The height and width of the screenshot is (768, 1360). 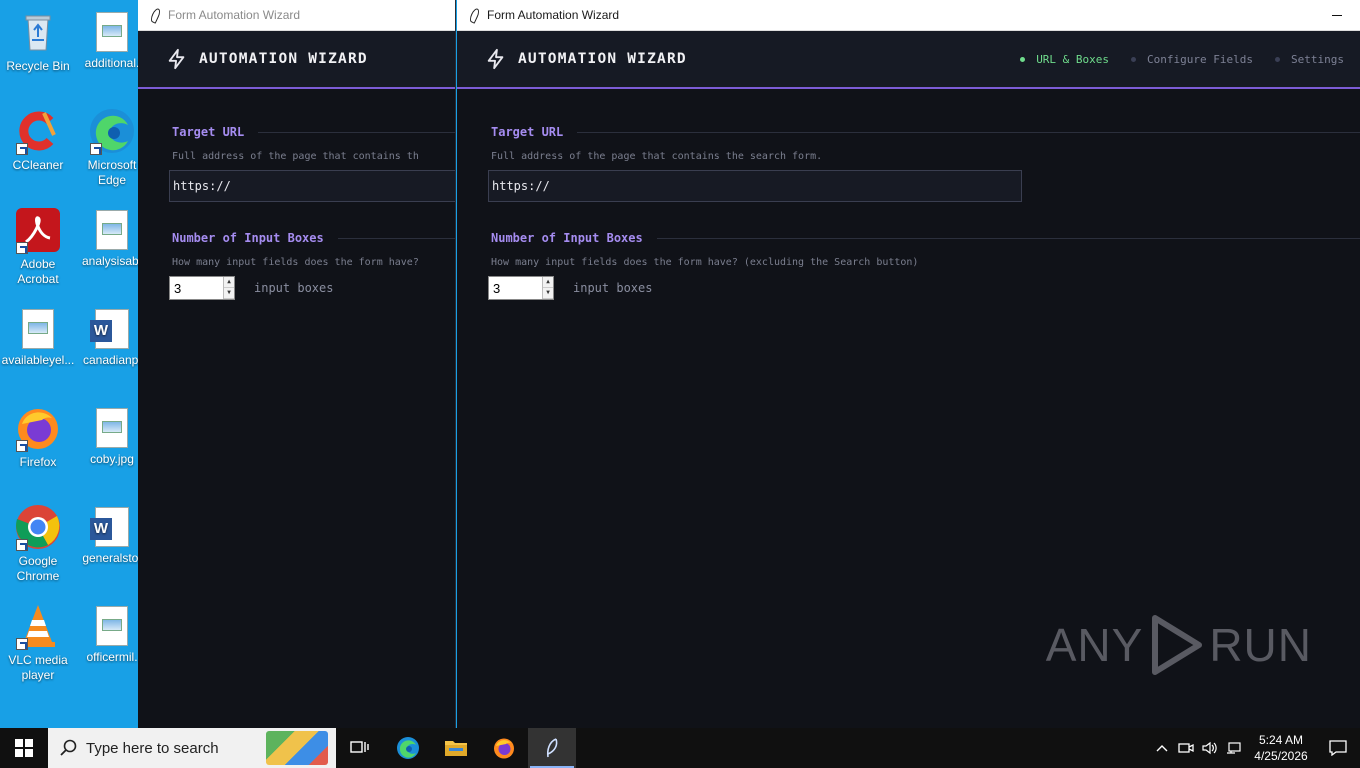 What do you see at coordinates (1337, 15) in the screenshot?
I see `minimize-button` at bounding box center [1337, 15].